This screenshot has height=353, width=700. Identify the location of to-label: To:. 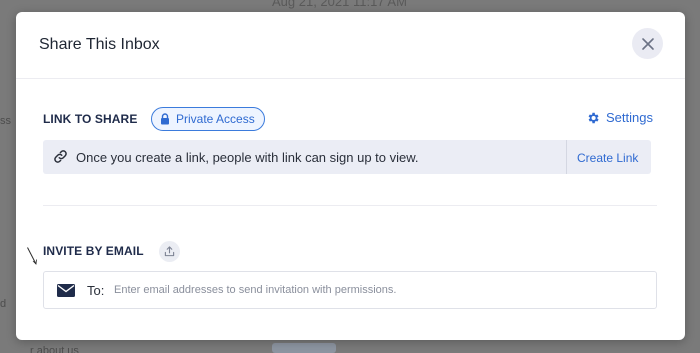
(96, 290).